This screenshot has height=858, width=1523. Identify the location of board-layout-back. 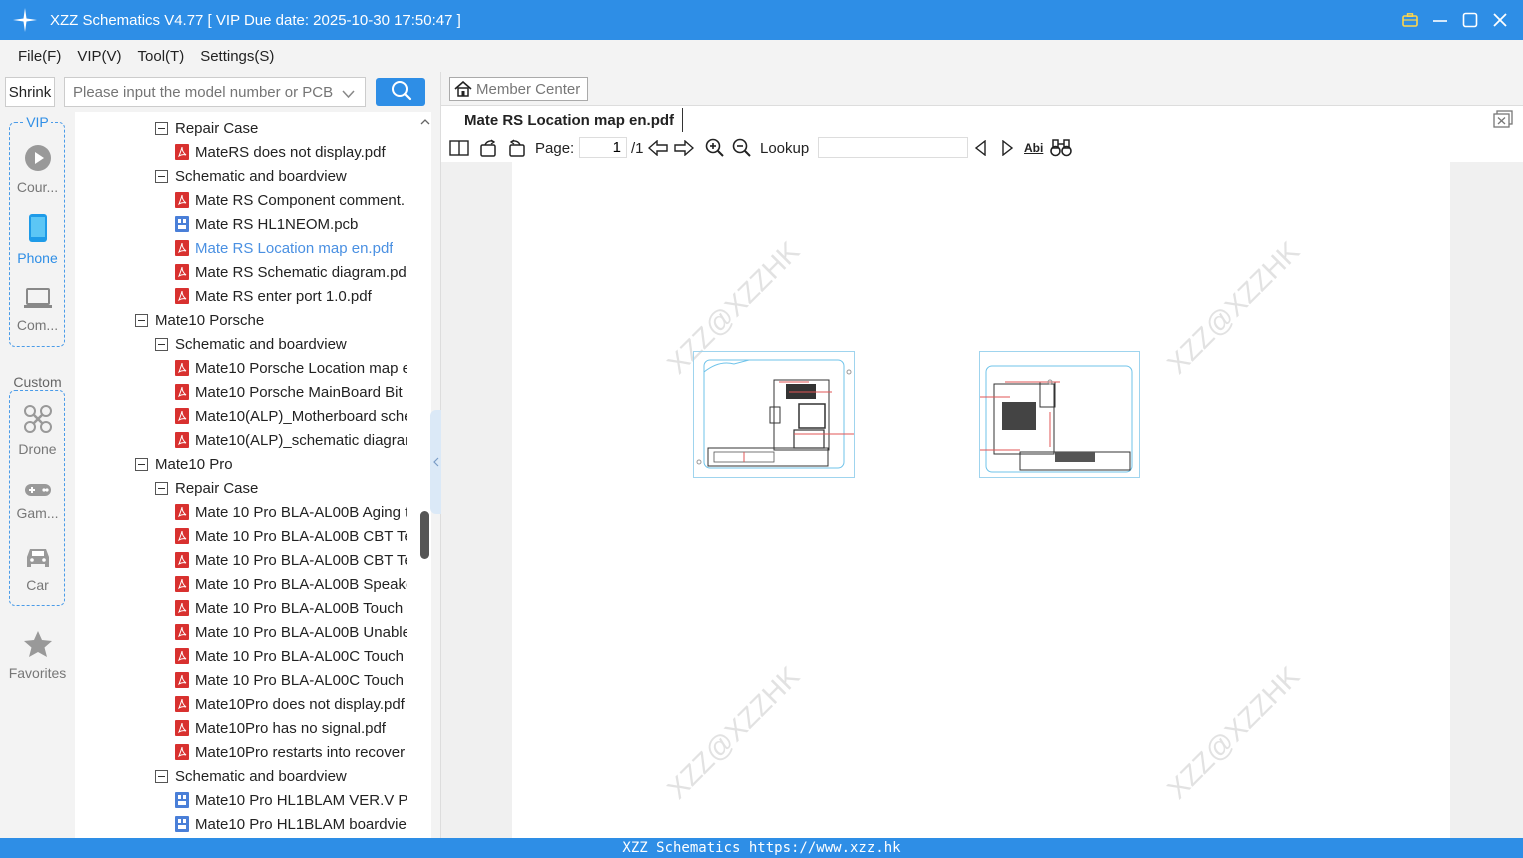
(1059, 414).